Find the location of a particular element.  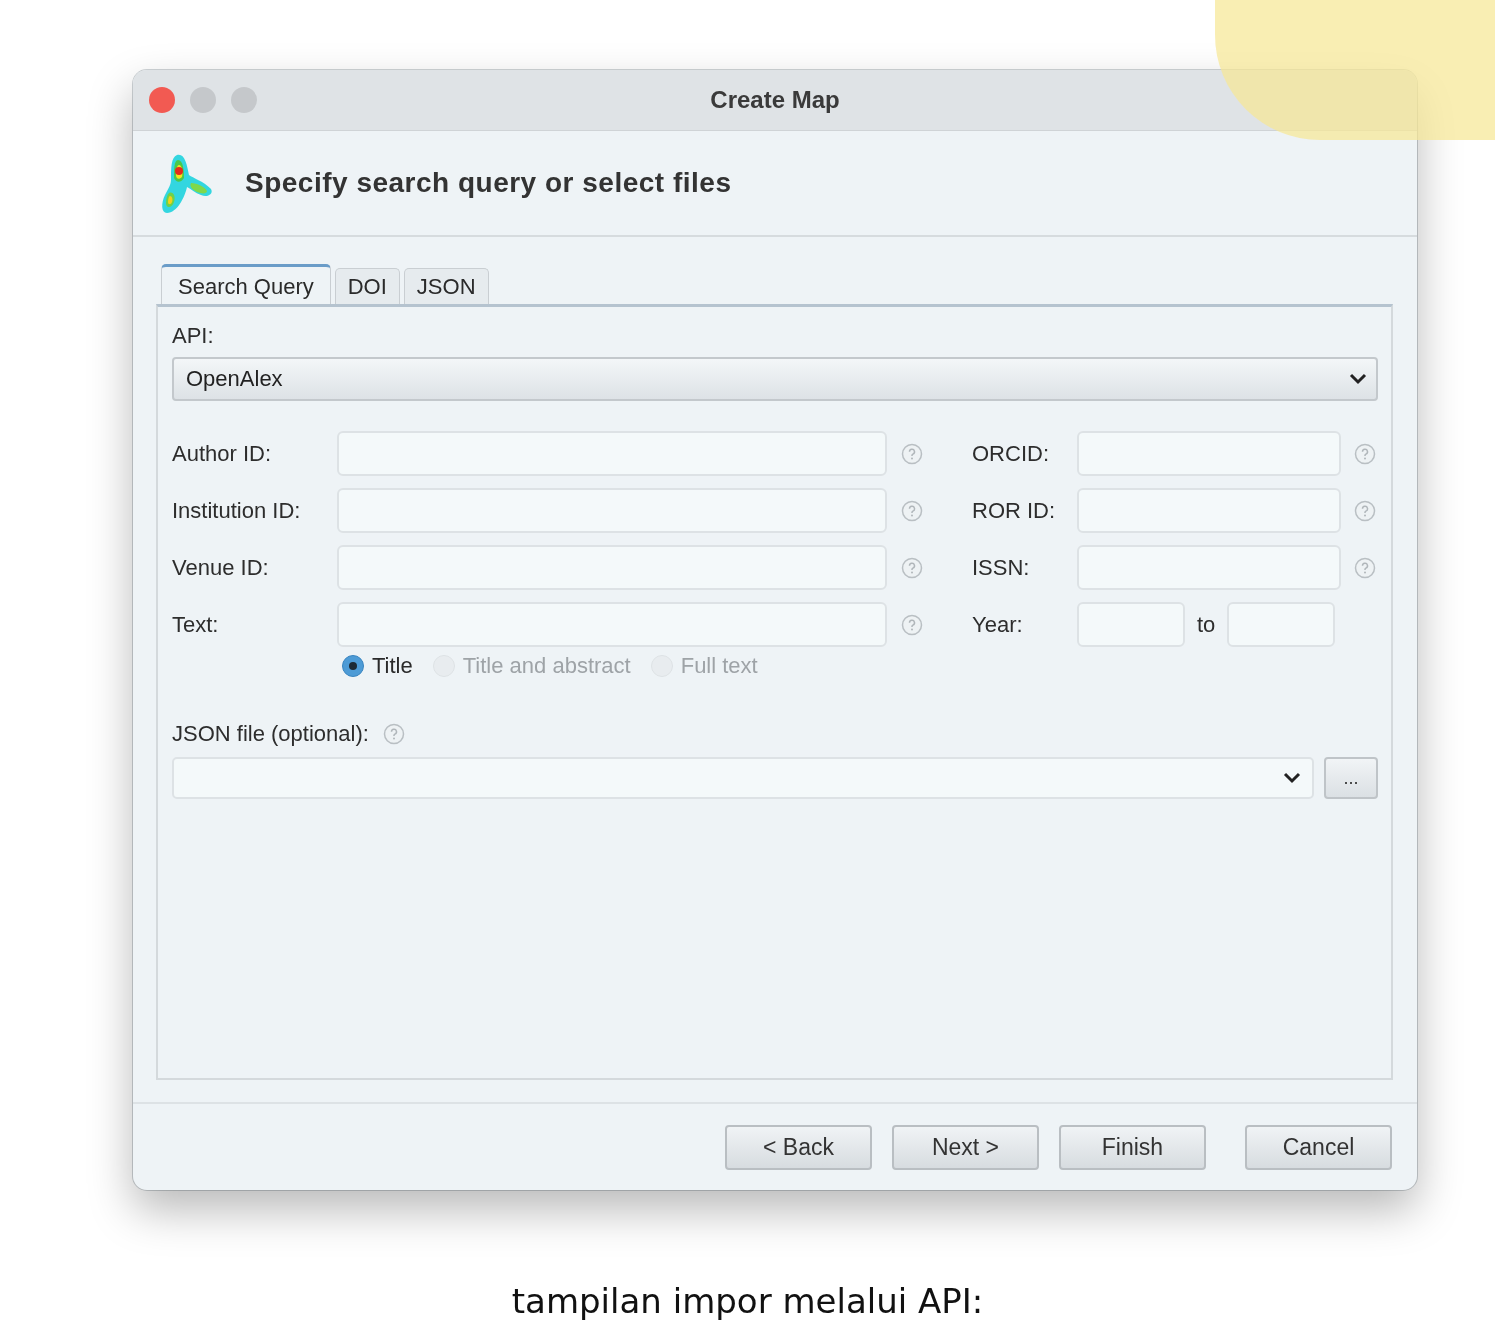

caption-text: tampilan impor melalui API: is located at coordinates (747, 1301).